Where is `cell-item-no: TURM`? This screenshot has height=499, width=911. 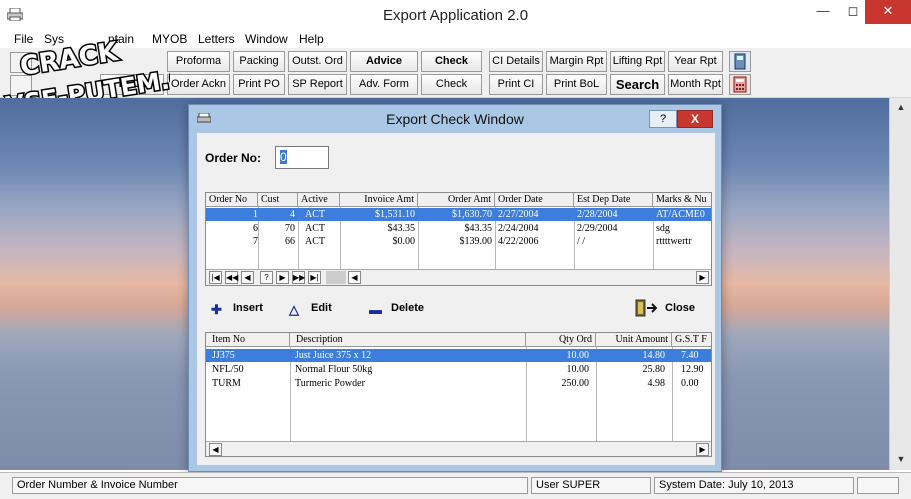 cell-item-no: TURM is located at coordinates (226, 383).